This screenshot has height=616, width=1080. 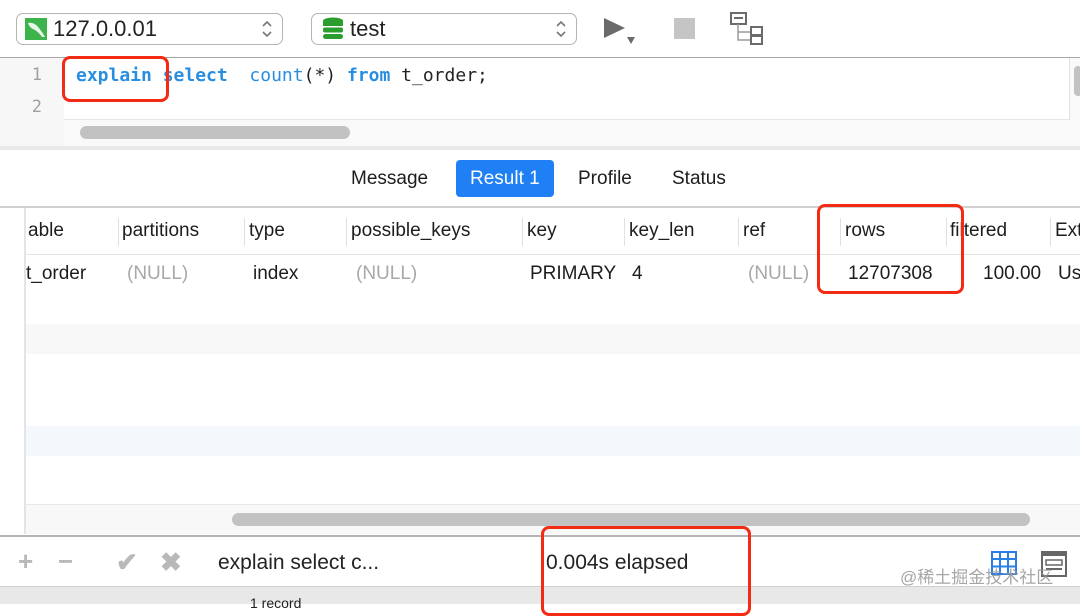 What do you see at coordinates (662, 231) in the screenshot?
I see `column-header-key-len: key_len` at bounding box center [662, 231].